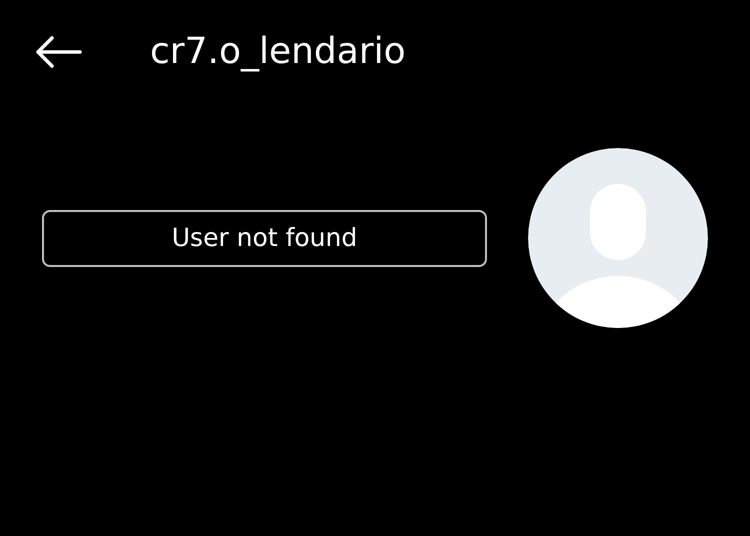  I want to click on username-title: cr7.o_lendario, so click(278, 52).